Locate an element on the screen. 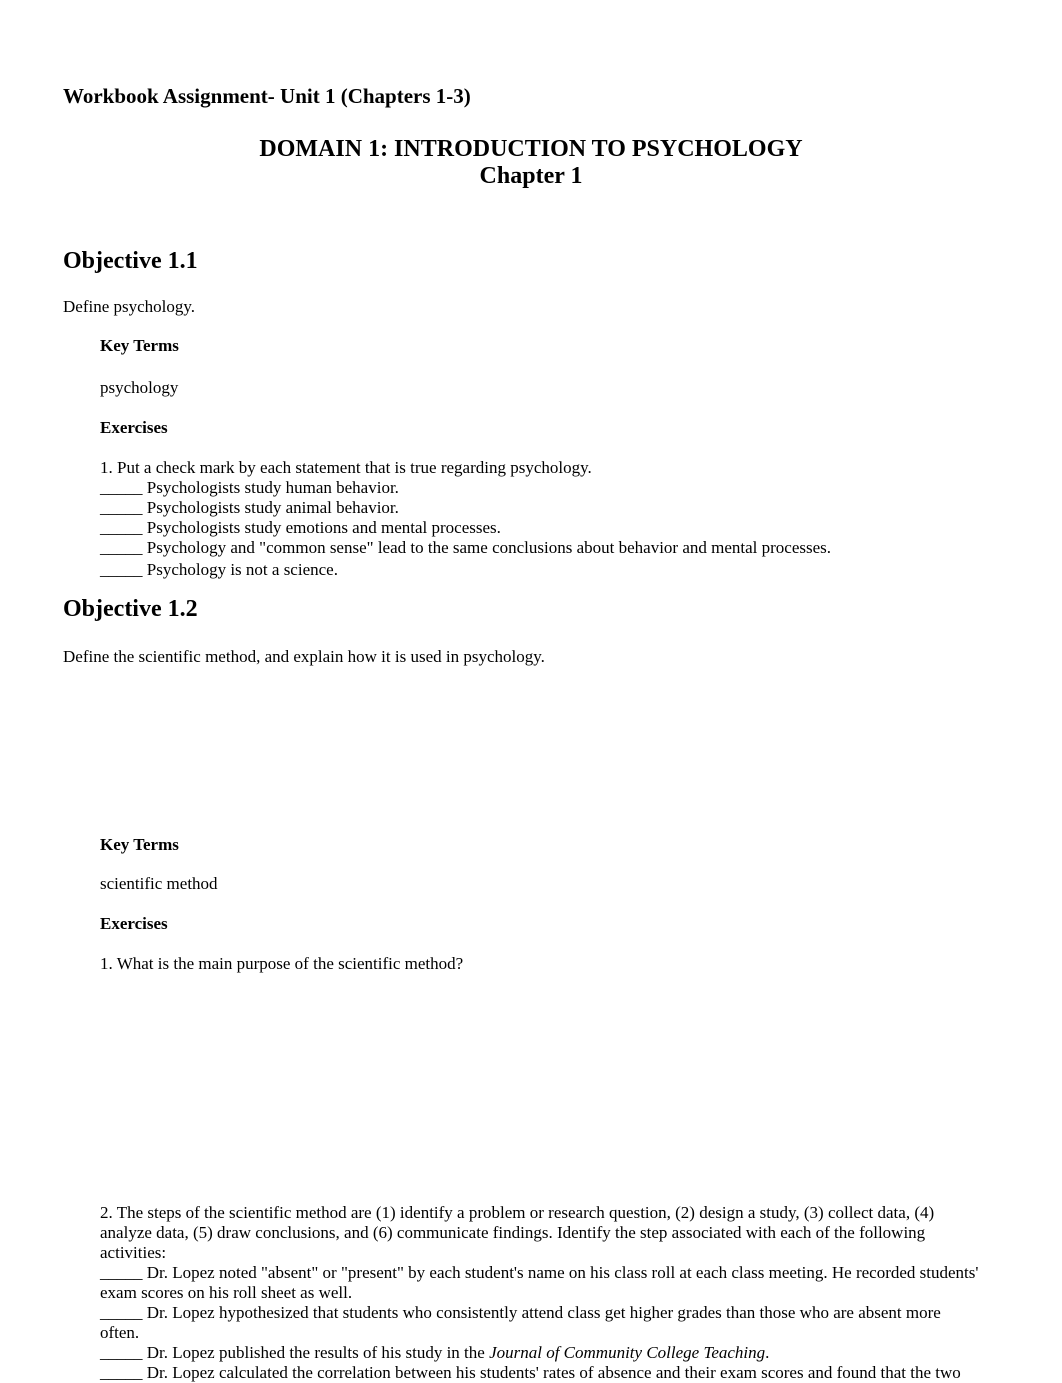 This screenshot has height=1383, width=1062. checklist-item-text: Psychologists study animal behavior. is located at coordinates (272, 507).